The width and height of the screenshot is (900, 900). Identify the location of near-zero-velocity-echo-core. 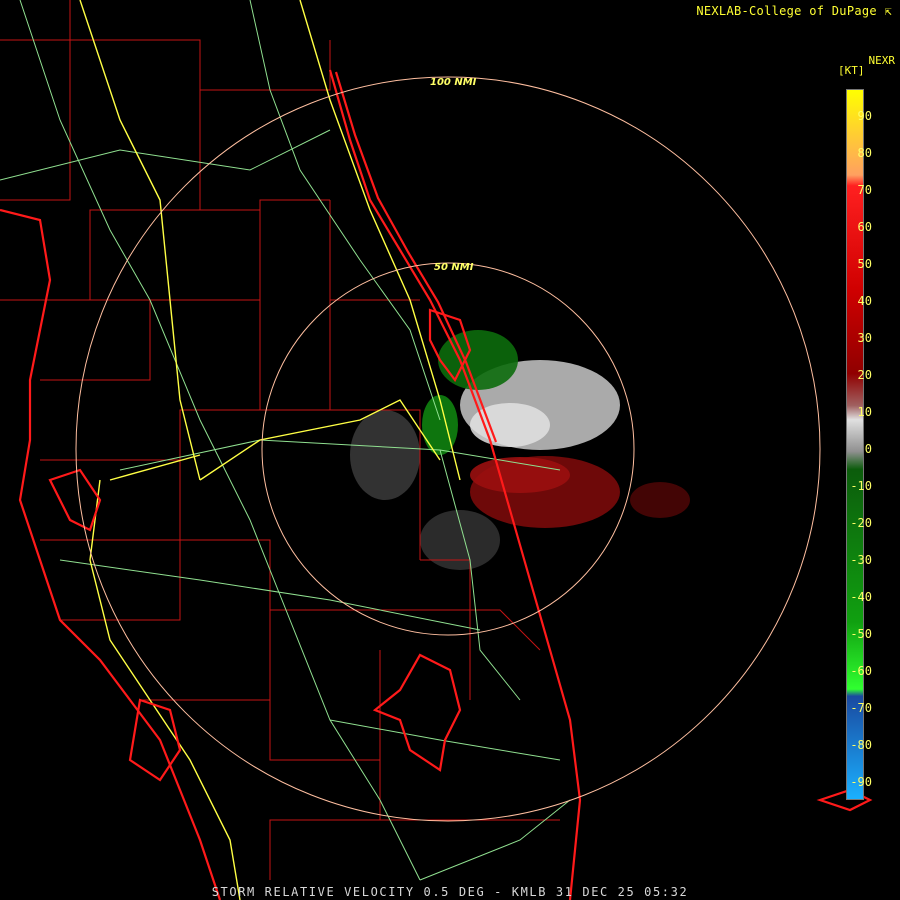
(510, 425).